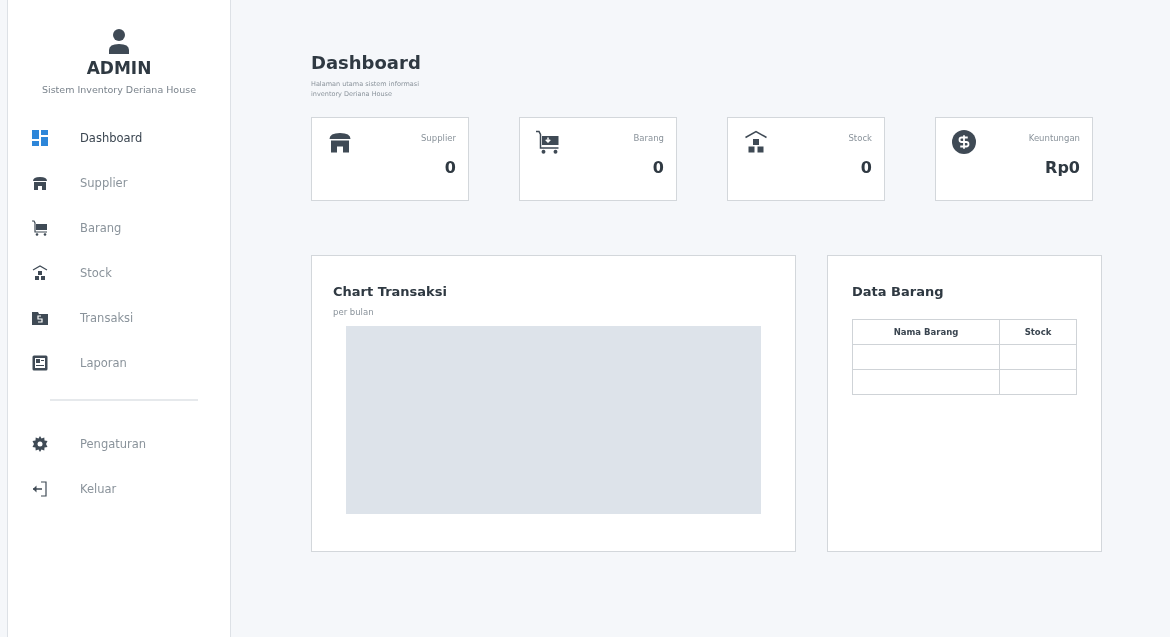 This screenshot has width=1170, height=637. What do you see at coordinates (119, 41) in the screenshot?
I see `user-avatar-icon` at bounding box center [119, 41].